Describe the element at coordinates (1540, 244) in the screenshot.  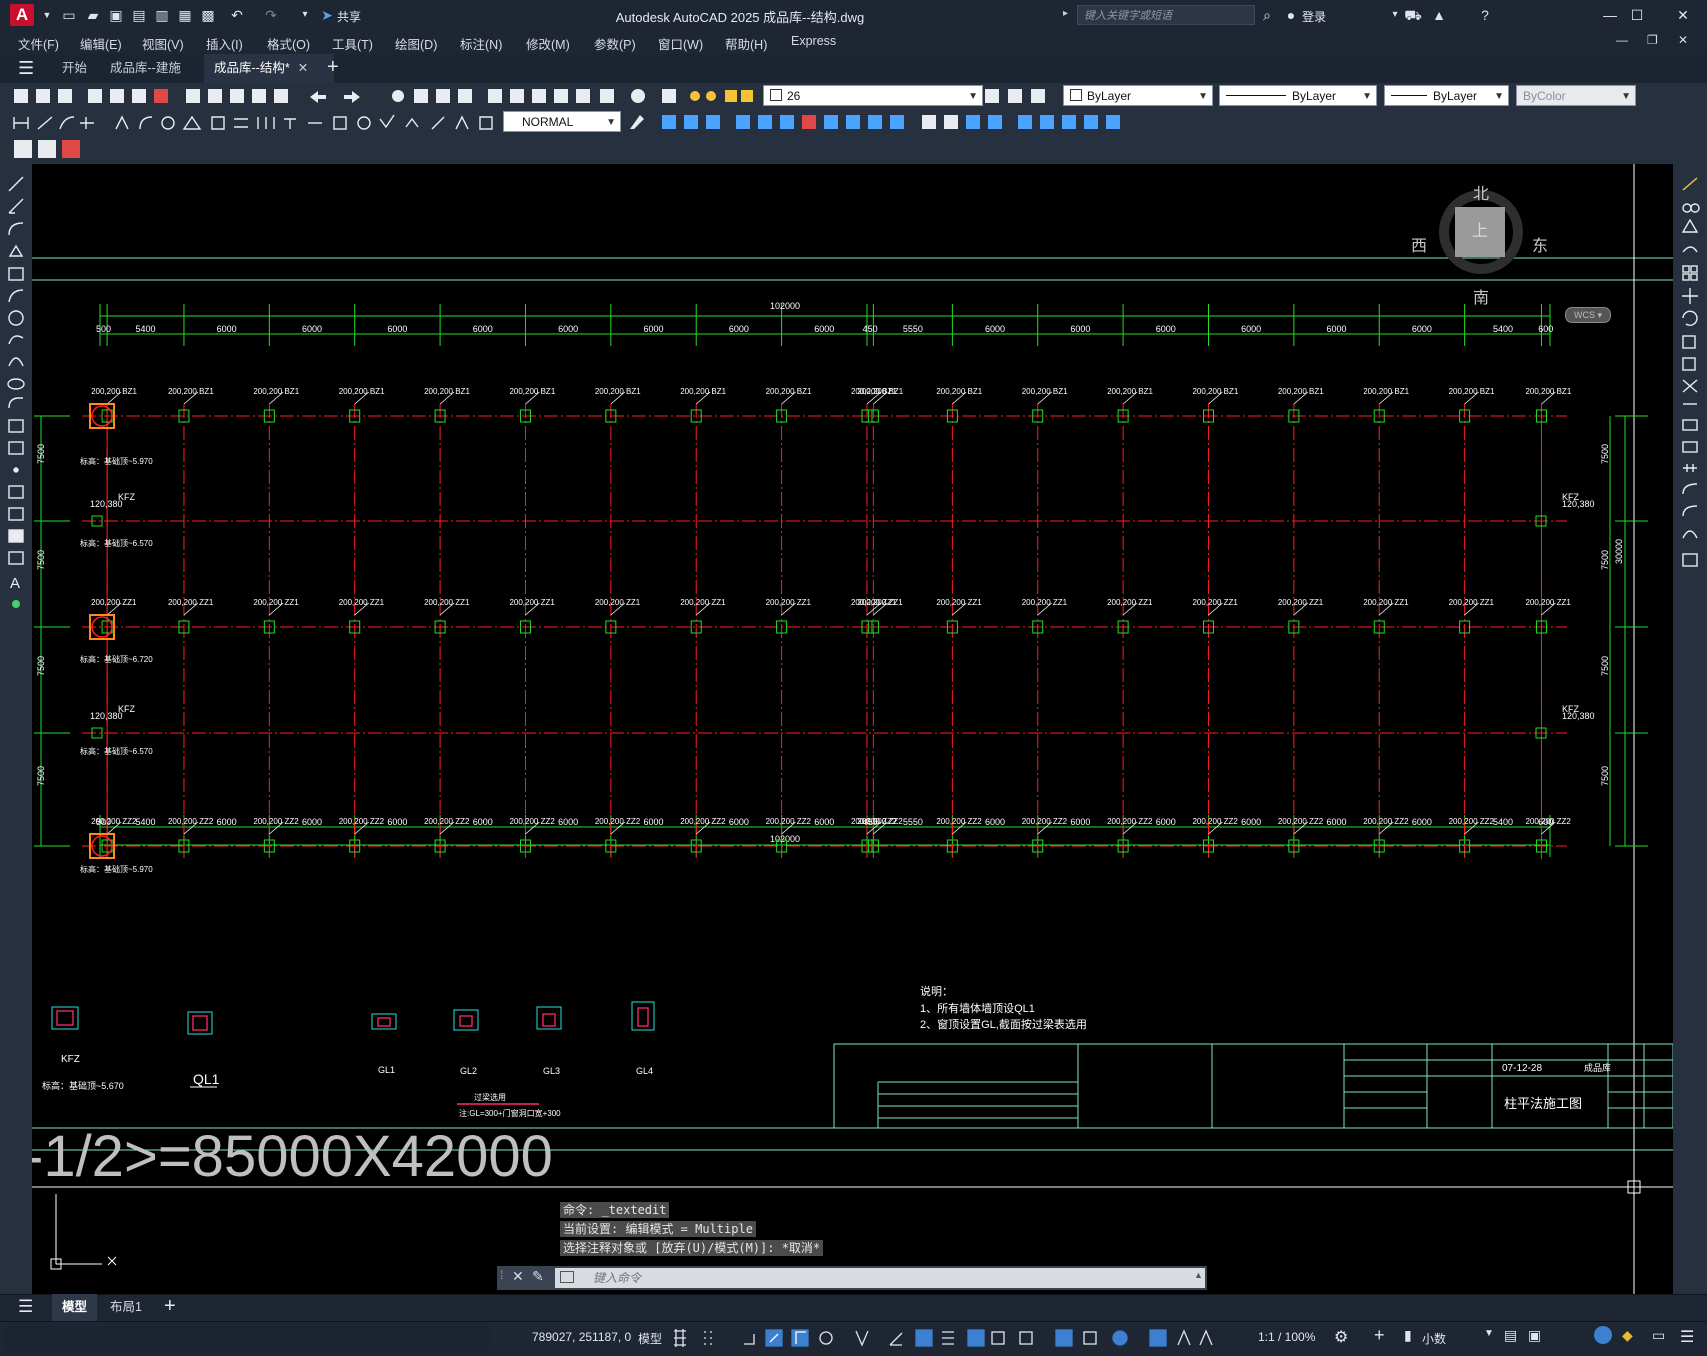
I see `viewcube-east: 东` at that location.